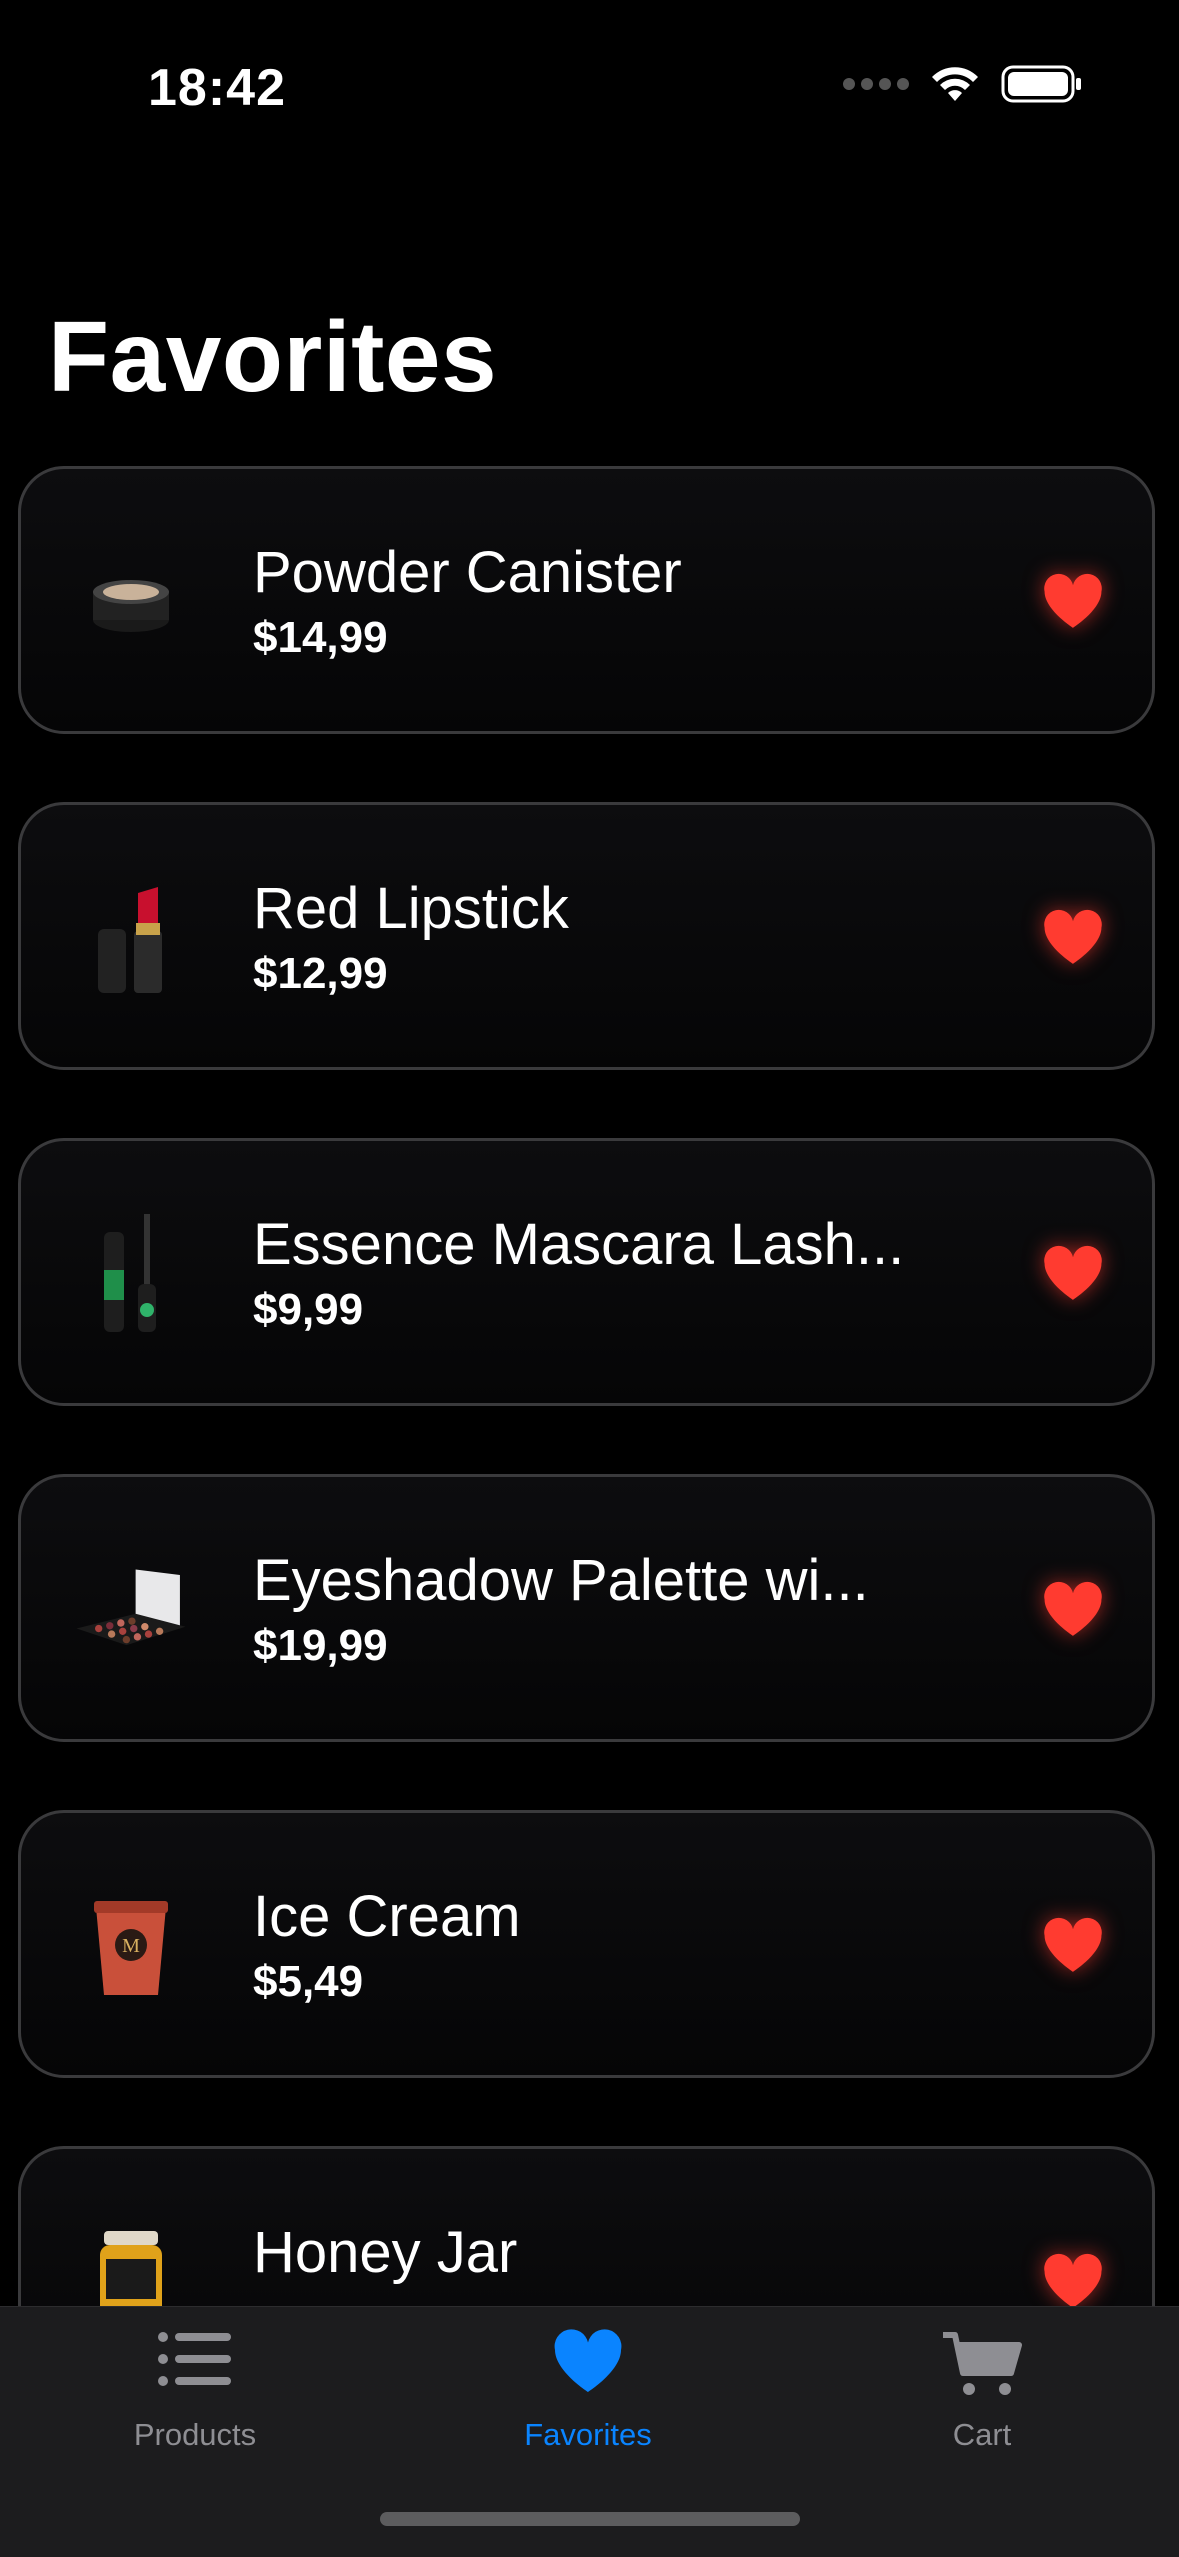 This screenshot has width=1179, height=2557. What do you see at coordinates (1041, 84) in the screenshot?
I see `battery-icon` at bounding box center [1041, 84].